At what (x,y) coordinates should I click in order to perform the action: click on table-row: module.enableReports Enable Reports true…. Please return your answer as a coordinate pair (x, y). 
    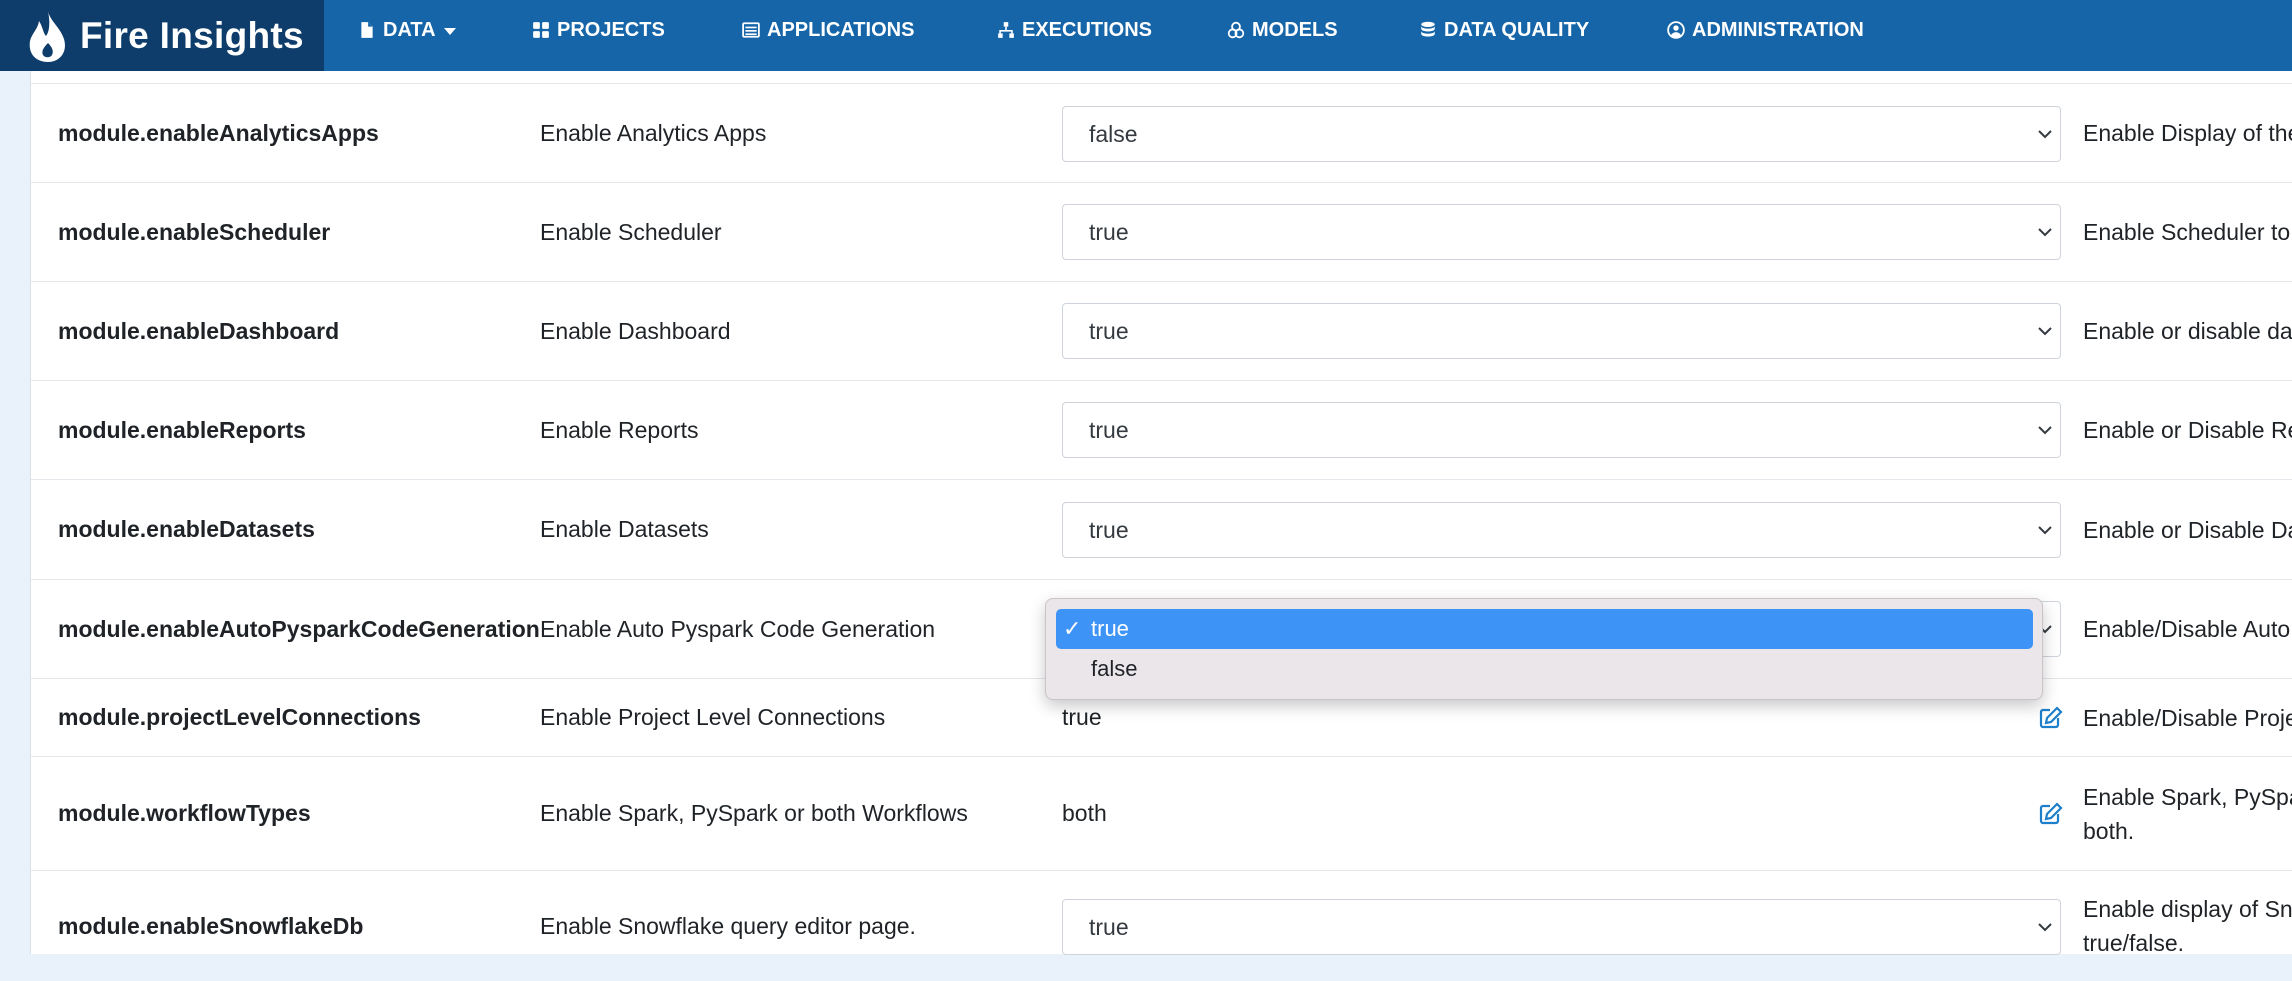
    Looking at the image, I should click on (1161, 430).